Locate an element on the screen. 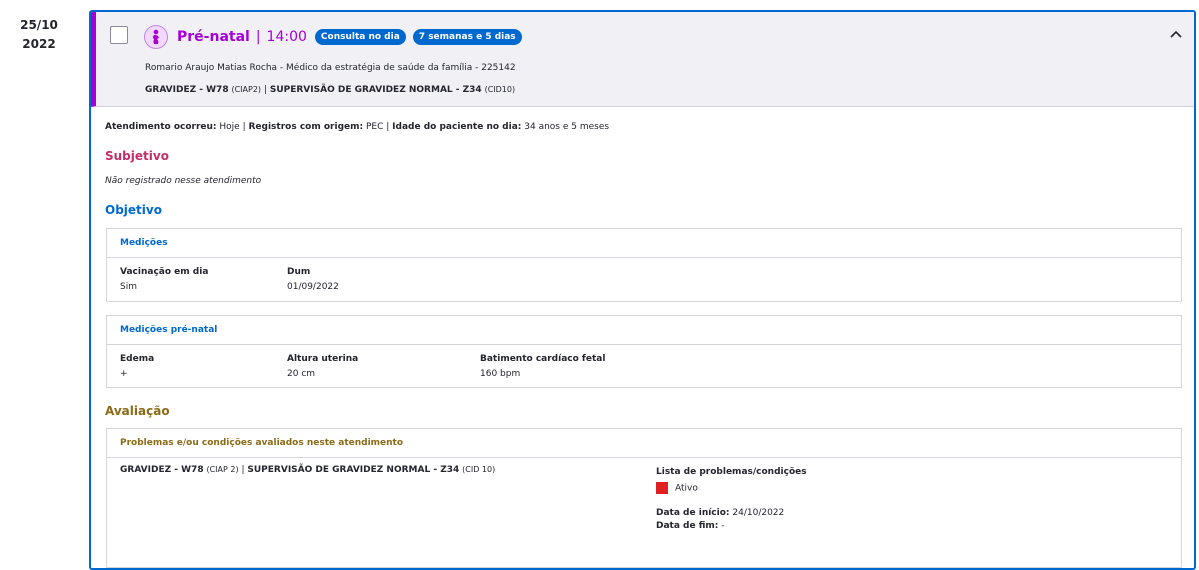  field-label: Batimento cardíaco fetal is located at coordinates (543, 359).